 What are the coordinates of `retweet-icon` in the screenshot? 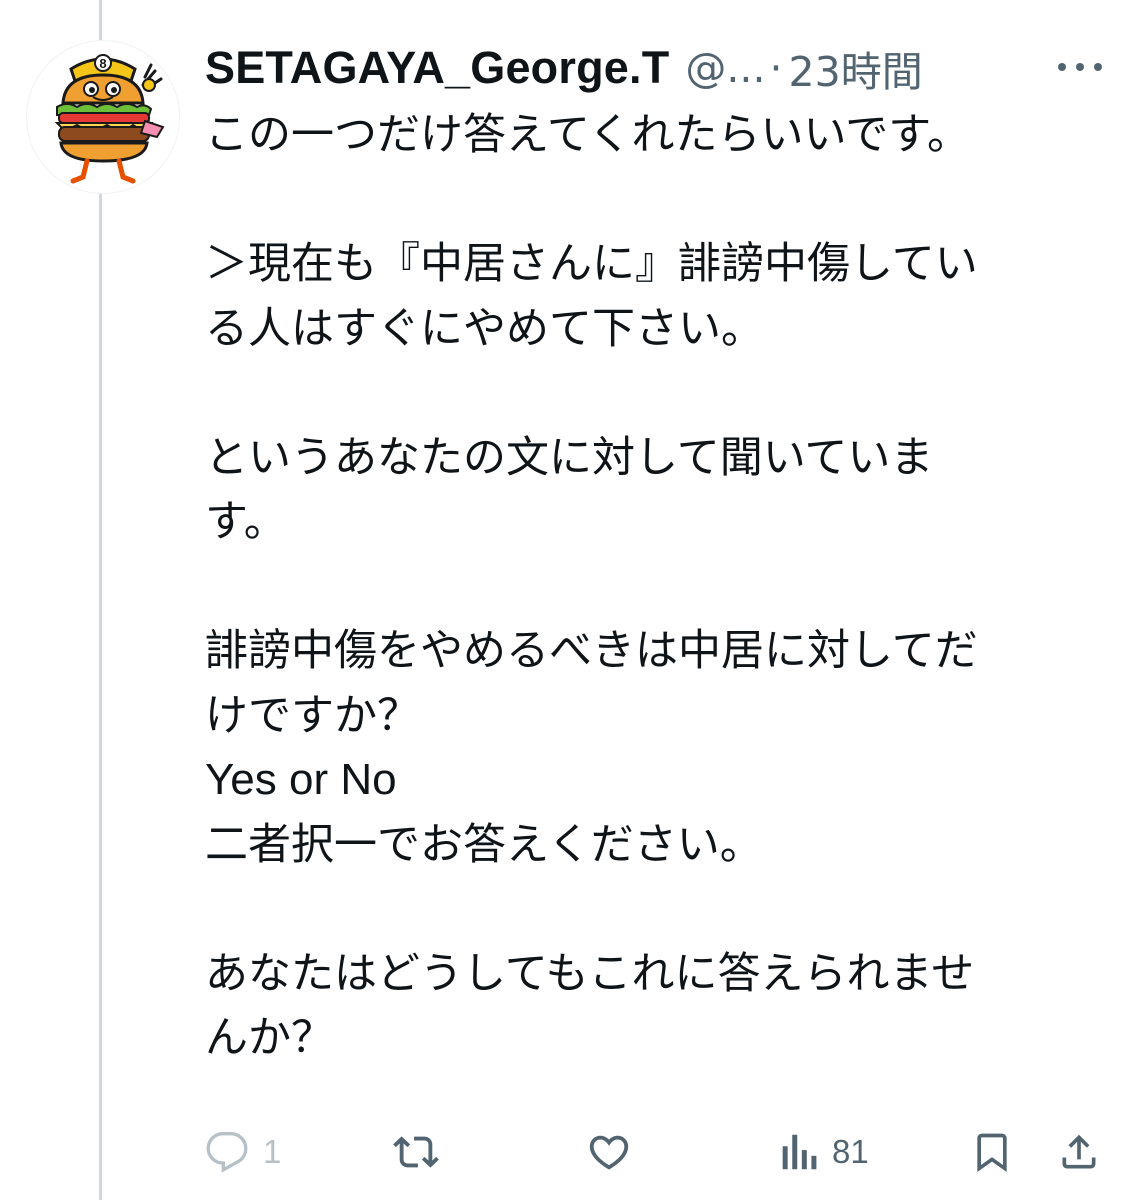 It's located at (416, 1152).